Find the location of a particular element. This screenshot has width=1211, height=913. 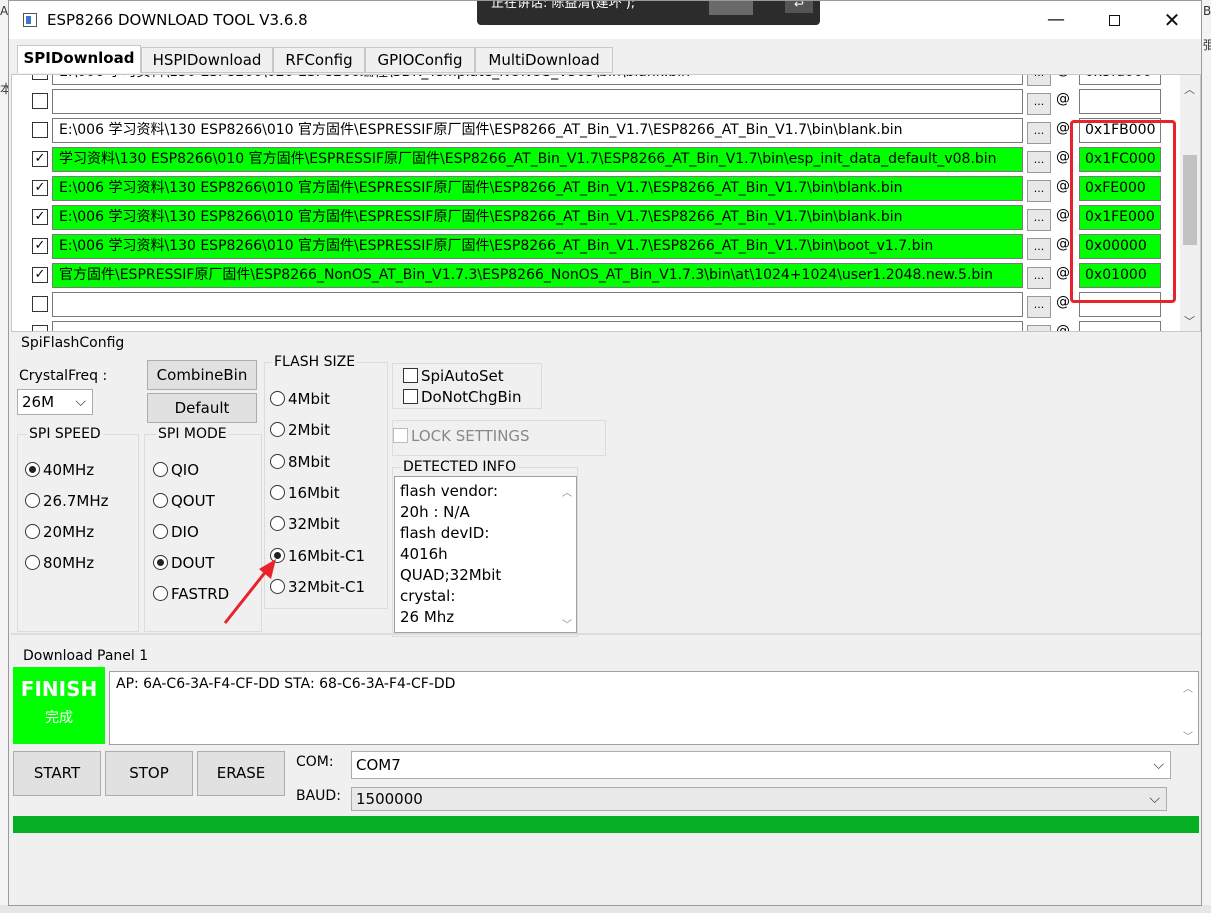

desktop-text: A is located at coordinates (4, 11).